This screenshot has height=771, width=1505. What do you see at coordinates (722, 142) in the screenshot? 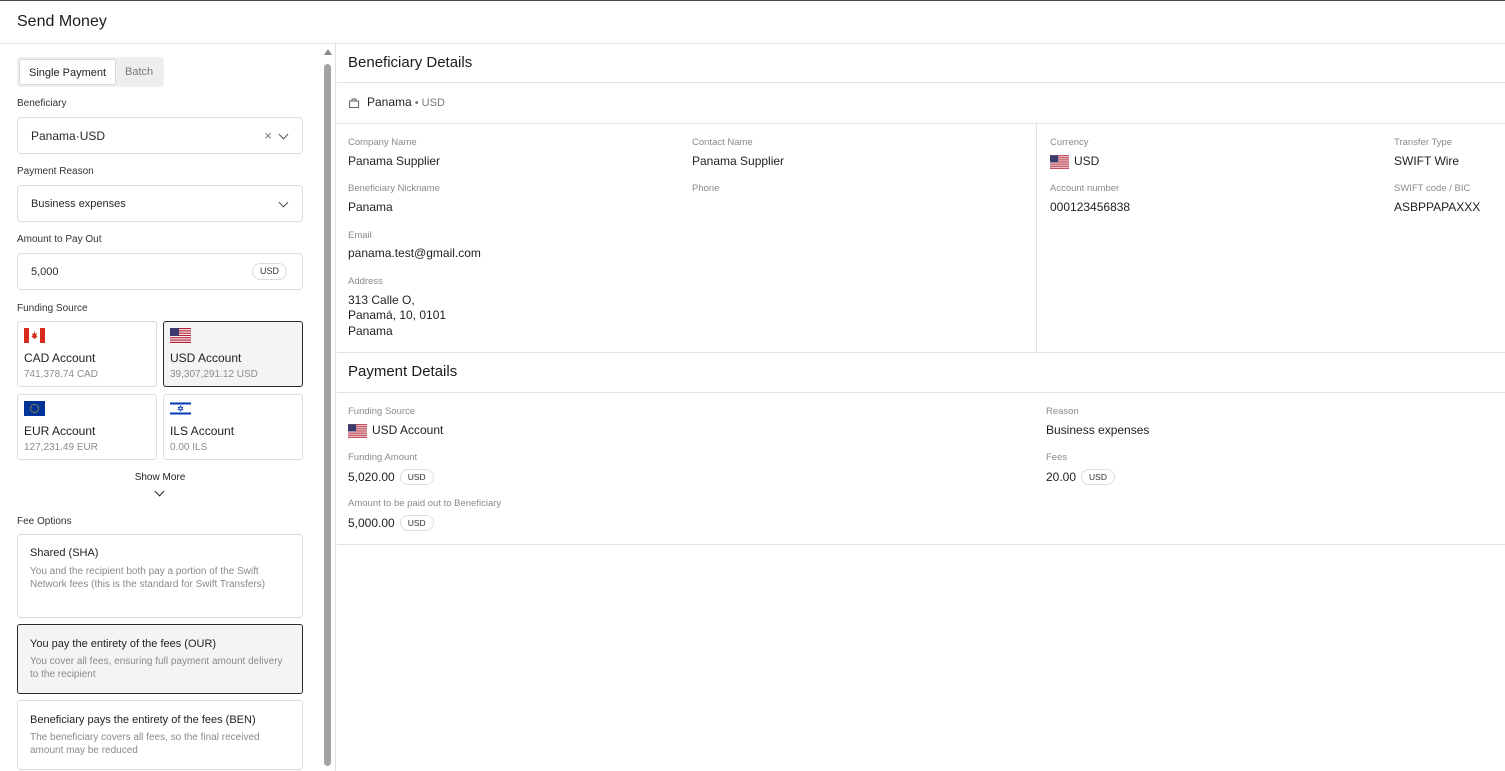
I see `contact-name-label: Contact Name` at bounding box center [722, 142].